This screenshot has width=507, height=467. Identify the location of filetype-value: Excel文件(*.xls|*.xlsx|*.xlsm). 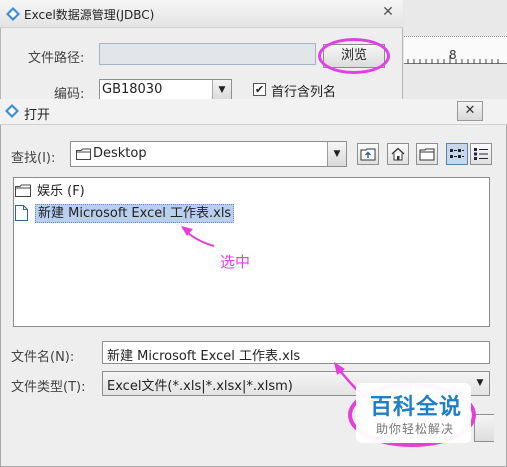
(200, 386).